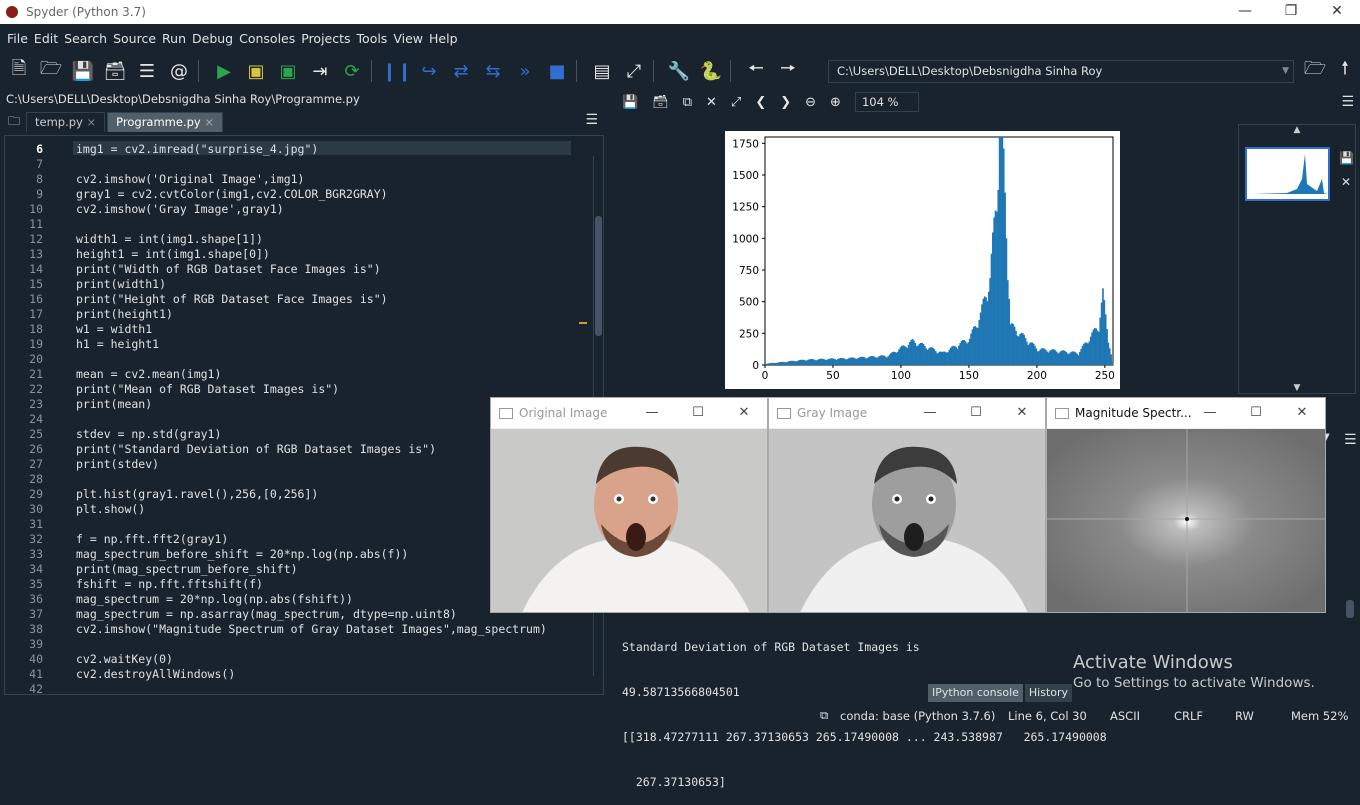  I want to click on run-selection-icon: ⇥, so click(320, 71).